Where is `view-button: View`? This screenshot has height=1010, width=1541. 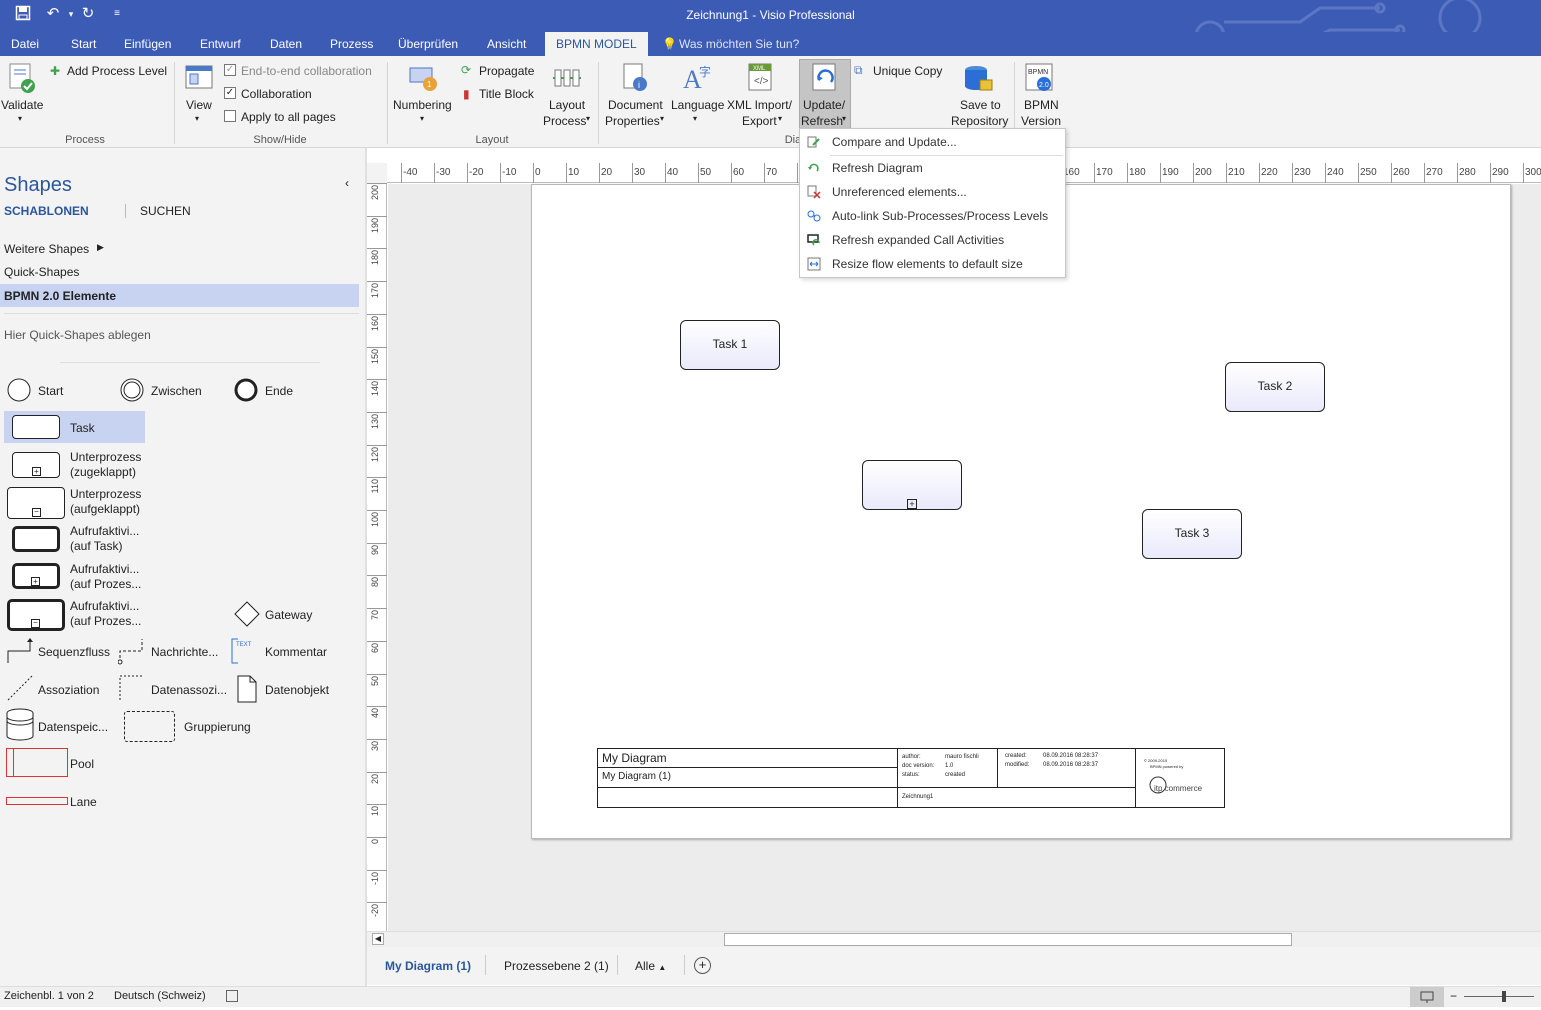 view-button: View is located at coordinates (199, 105).